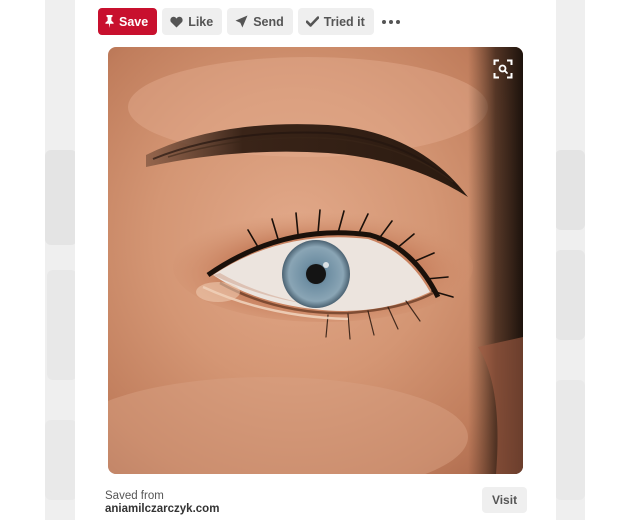 This screenshot has width=620, height=520. What do you see at coordinates (268, 21) in the screenshot?
I see `send-button-label: Send` at bounding box center [268, 21].